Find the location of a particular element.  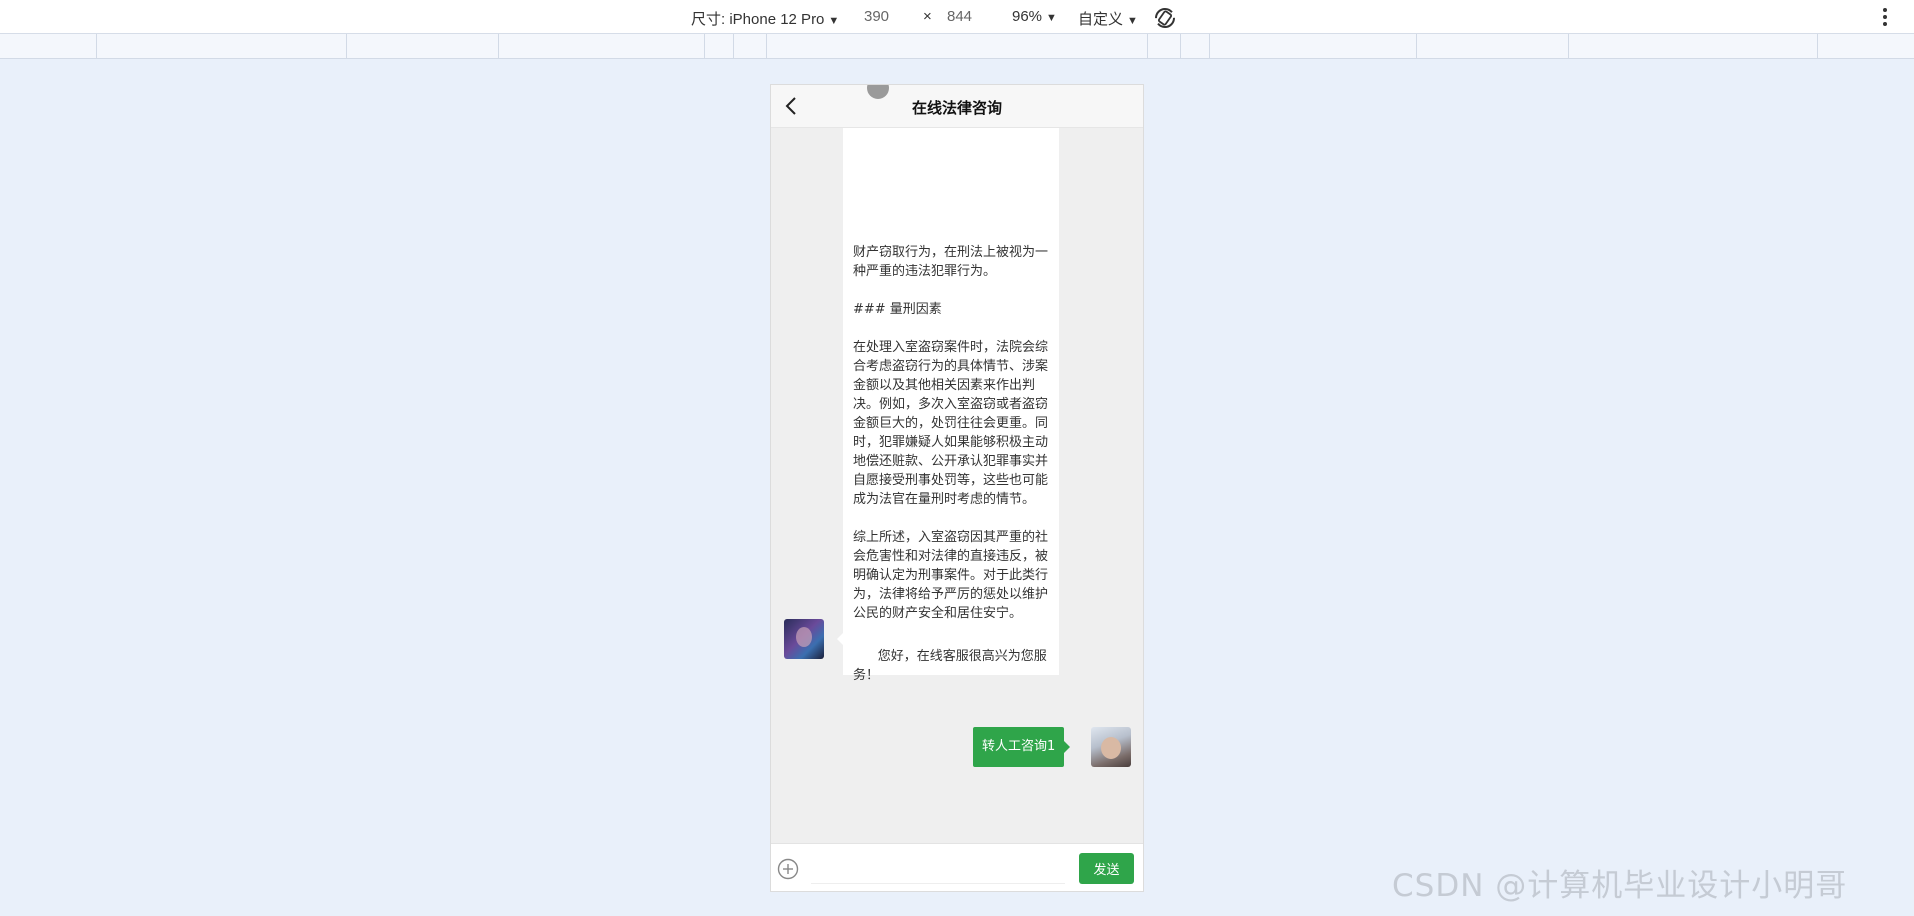

rotate-icon is located at coordinates (1165, 18).